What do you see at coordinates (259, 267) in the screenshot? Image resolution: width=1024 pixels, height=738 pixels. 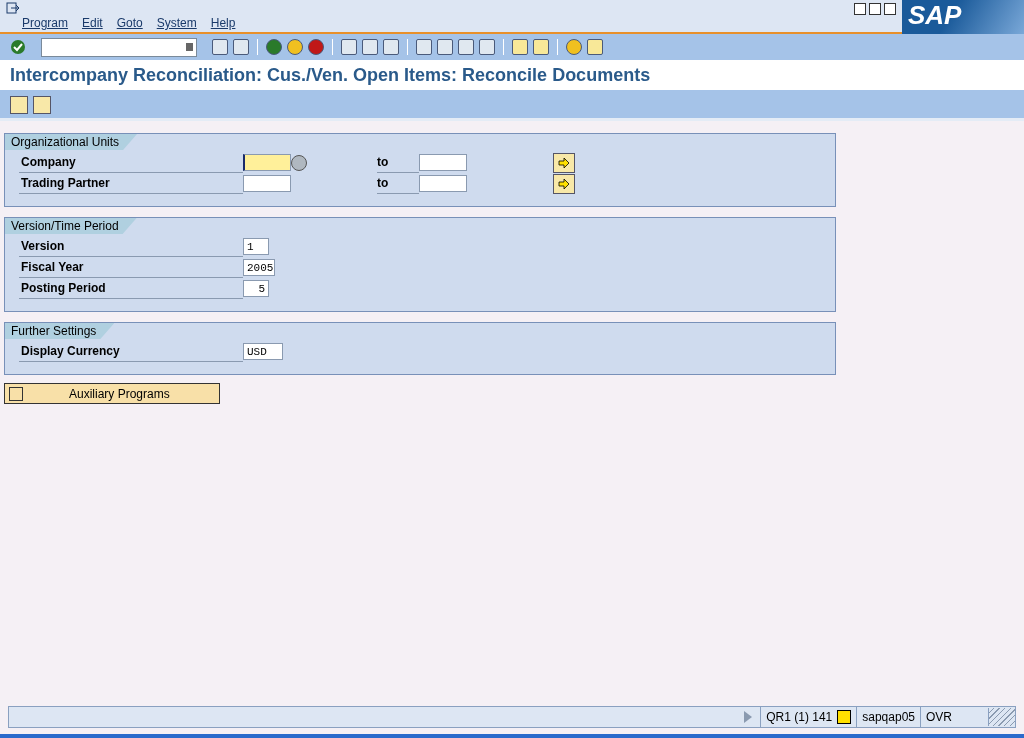 I see `input-field: 2005` at bounding box center [259, 267].